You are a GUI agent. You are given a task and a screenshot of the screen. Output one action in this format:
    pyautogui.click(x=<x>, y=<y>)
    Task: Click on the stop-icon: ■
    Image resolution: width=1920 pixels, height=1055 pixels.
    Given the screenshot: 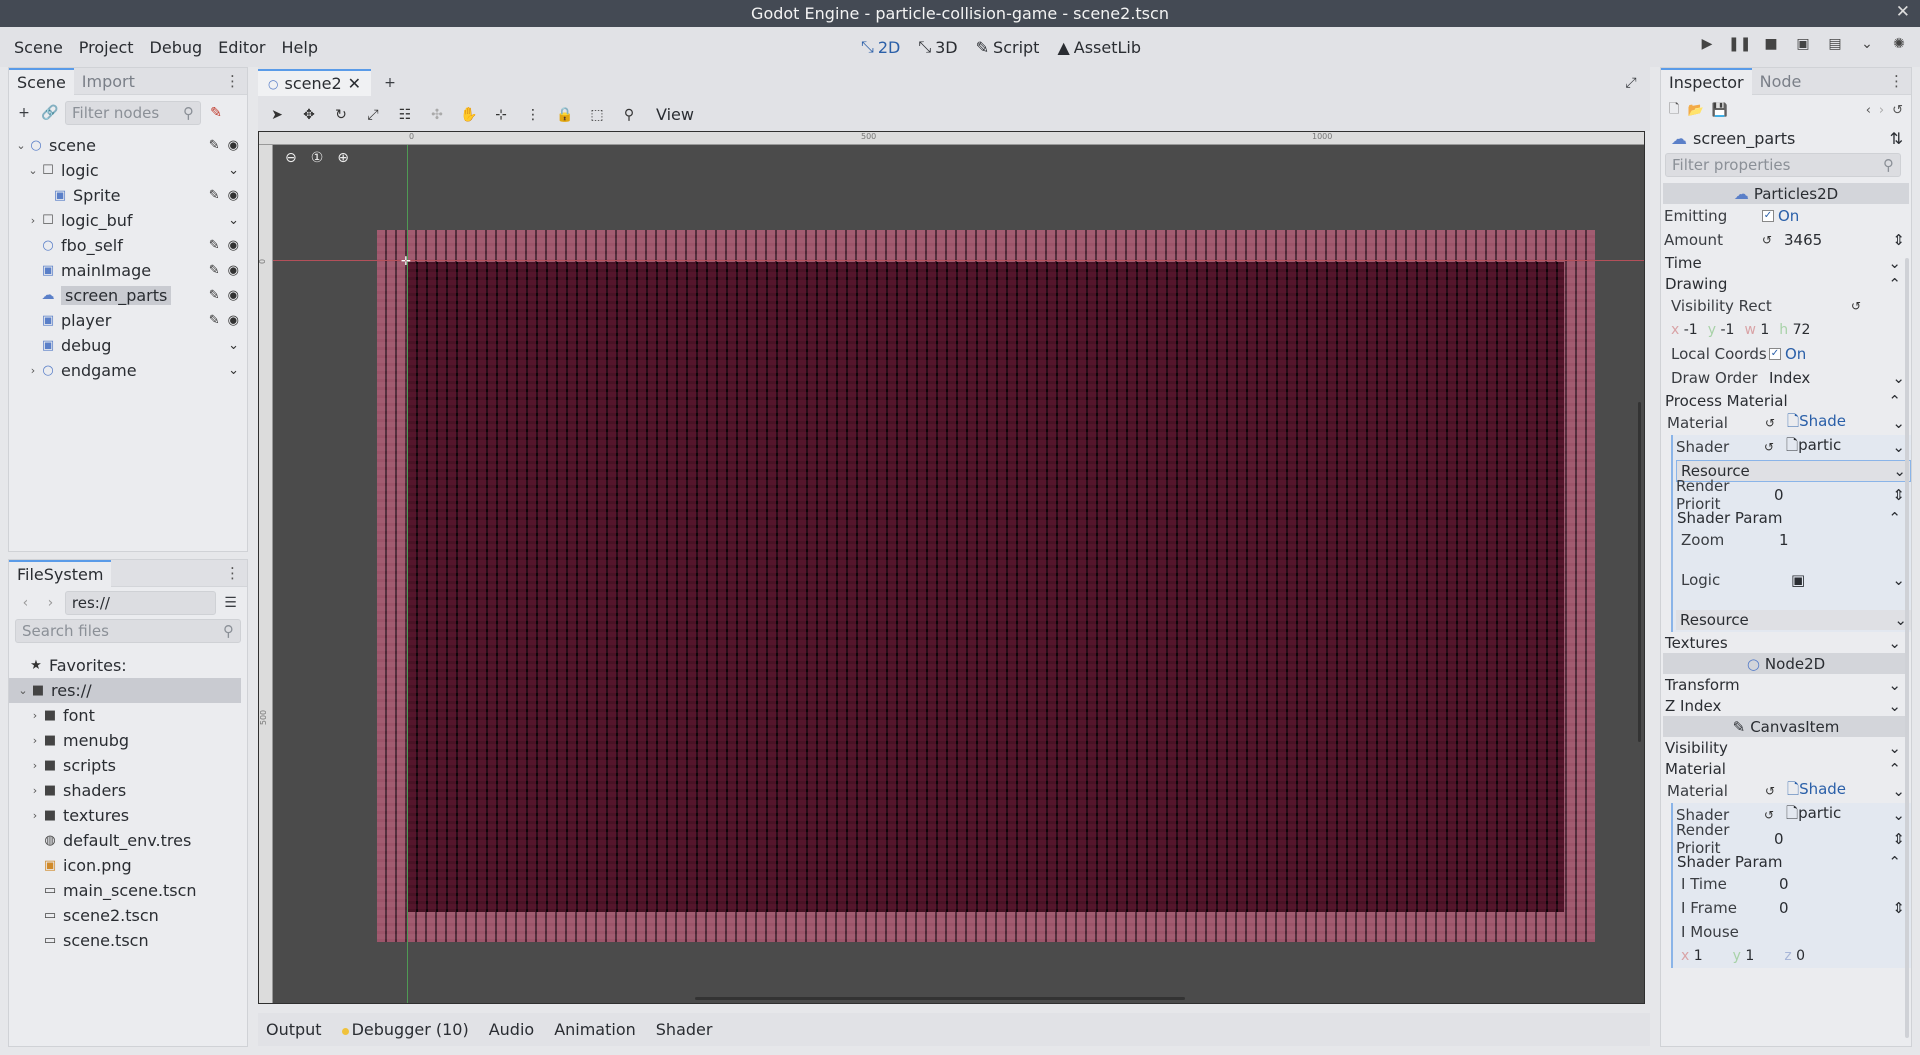 What is the action you would take?
    pyautogui.click(x=1771, y=44)
    